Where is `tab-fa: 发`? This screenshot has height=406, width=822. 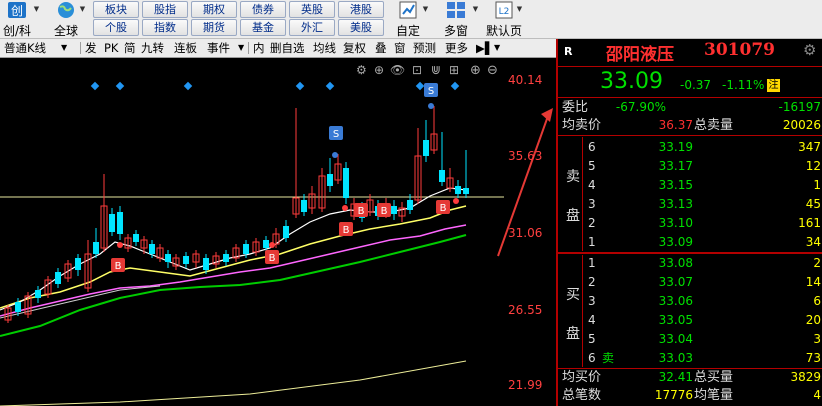
tab-fa: 发 is located at coordinates (91, 48).